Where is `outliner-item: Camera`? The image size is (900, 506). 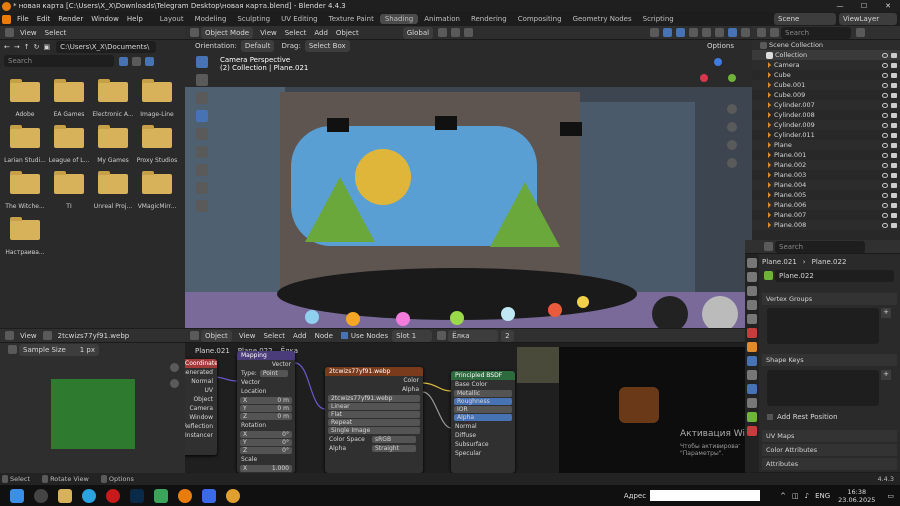 outliner-item: Camera is located at coordinates (826, 65).